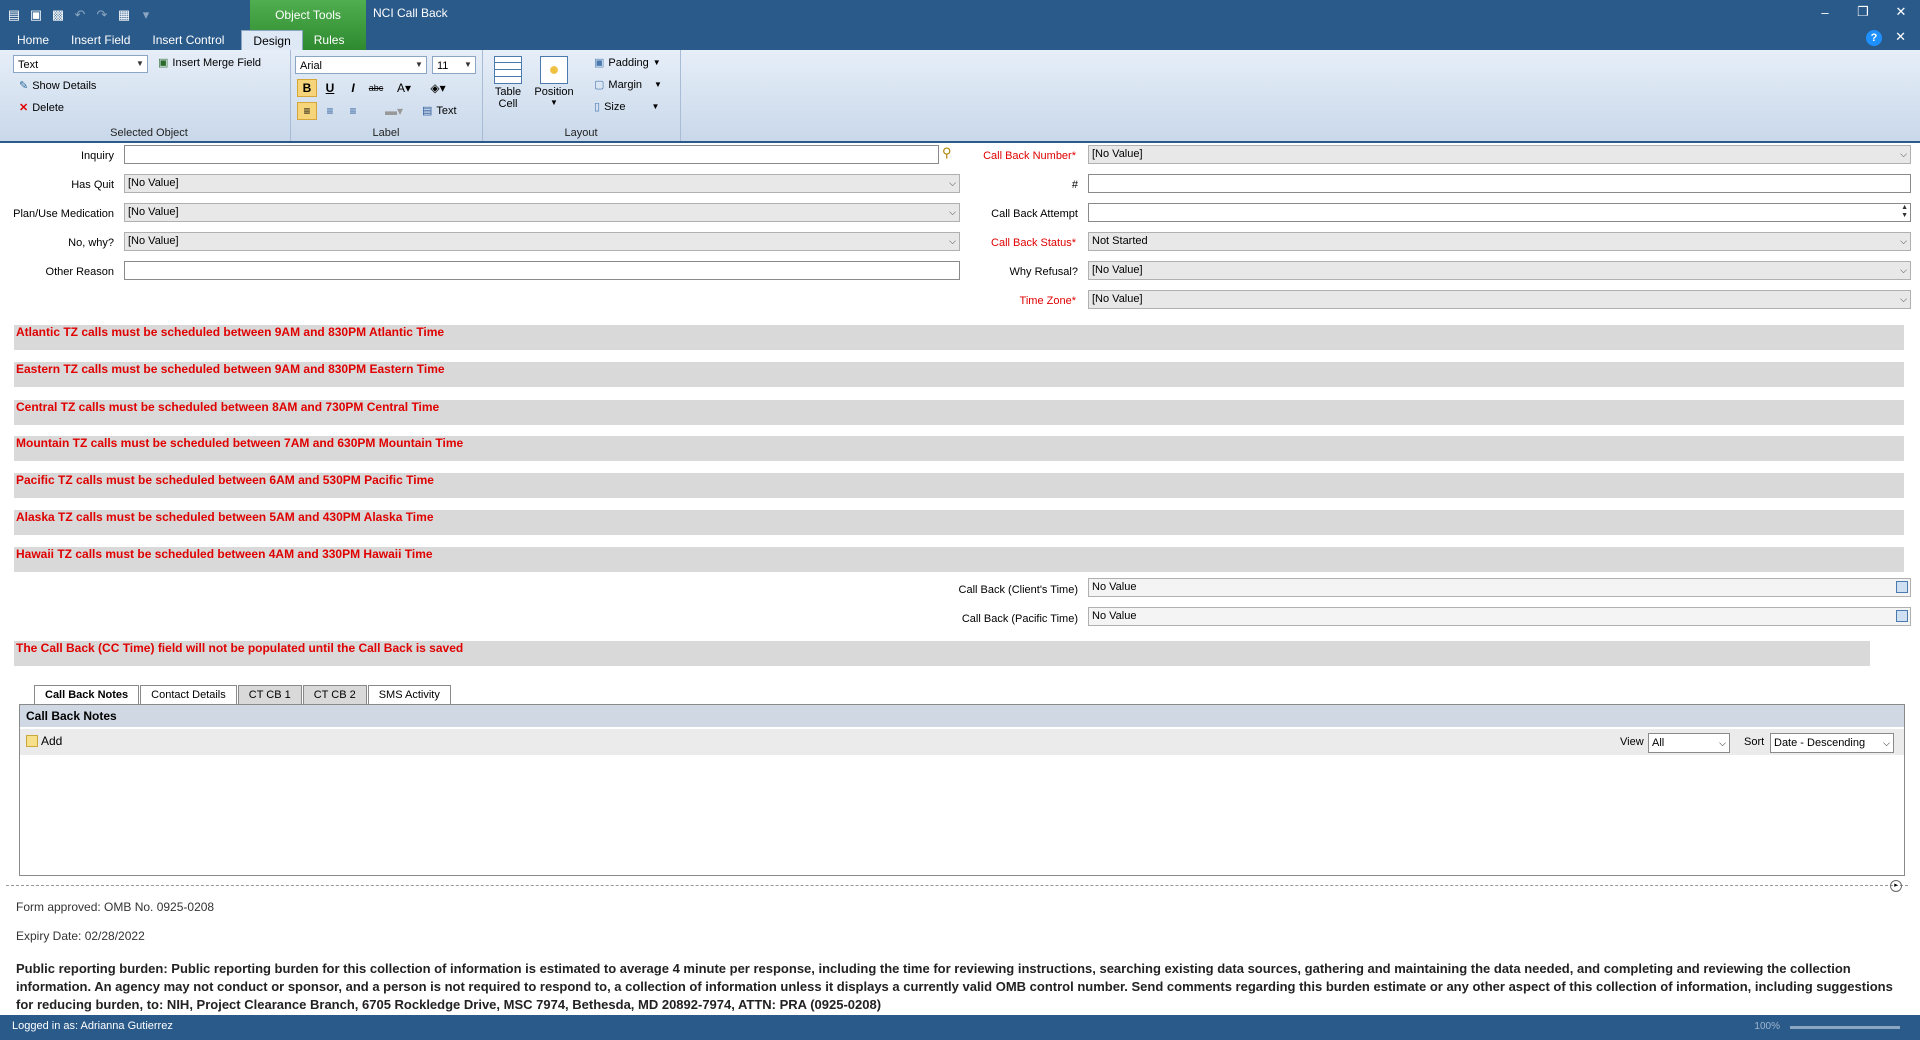 This screenshot has height=1040, width=1920. Describe the element at coordinates (57, 86) in the screenshot. I see `show-details-button: ✎ Show Details` at that location.